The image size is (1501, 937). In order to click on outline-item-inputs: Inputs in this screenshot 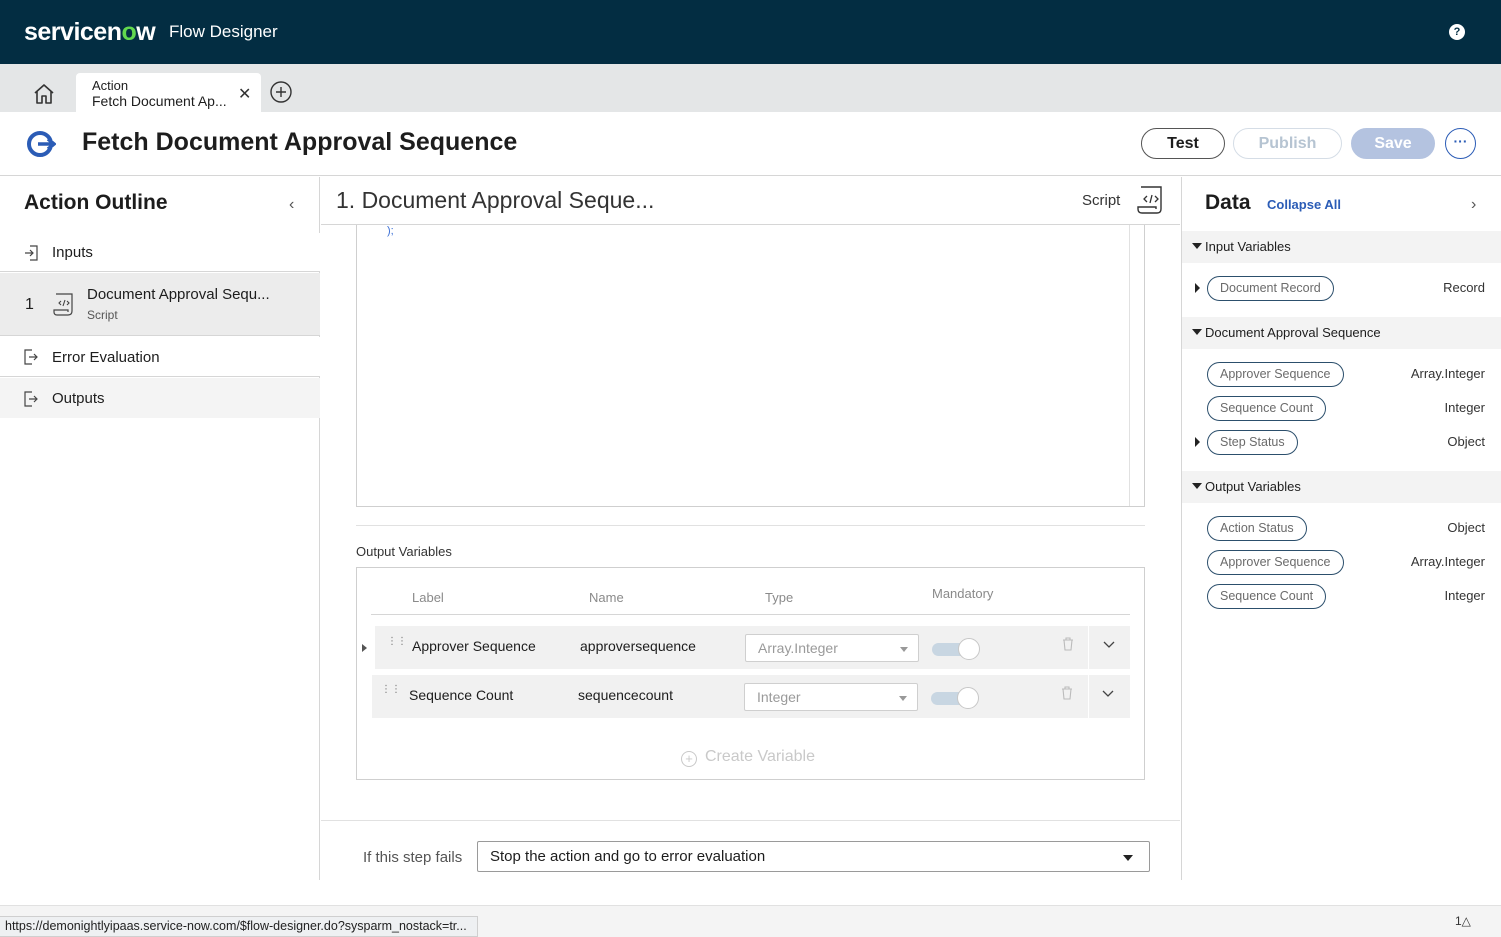, I will do `click(160, 252)`.